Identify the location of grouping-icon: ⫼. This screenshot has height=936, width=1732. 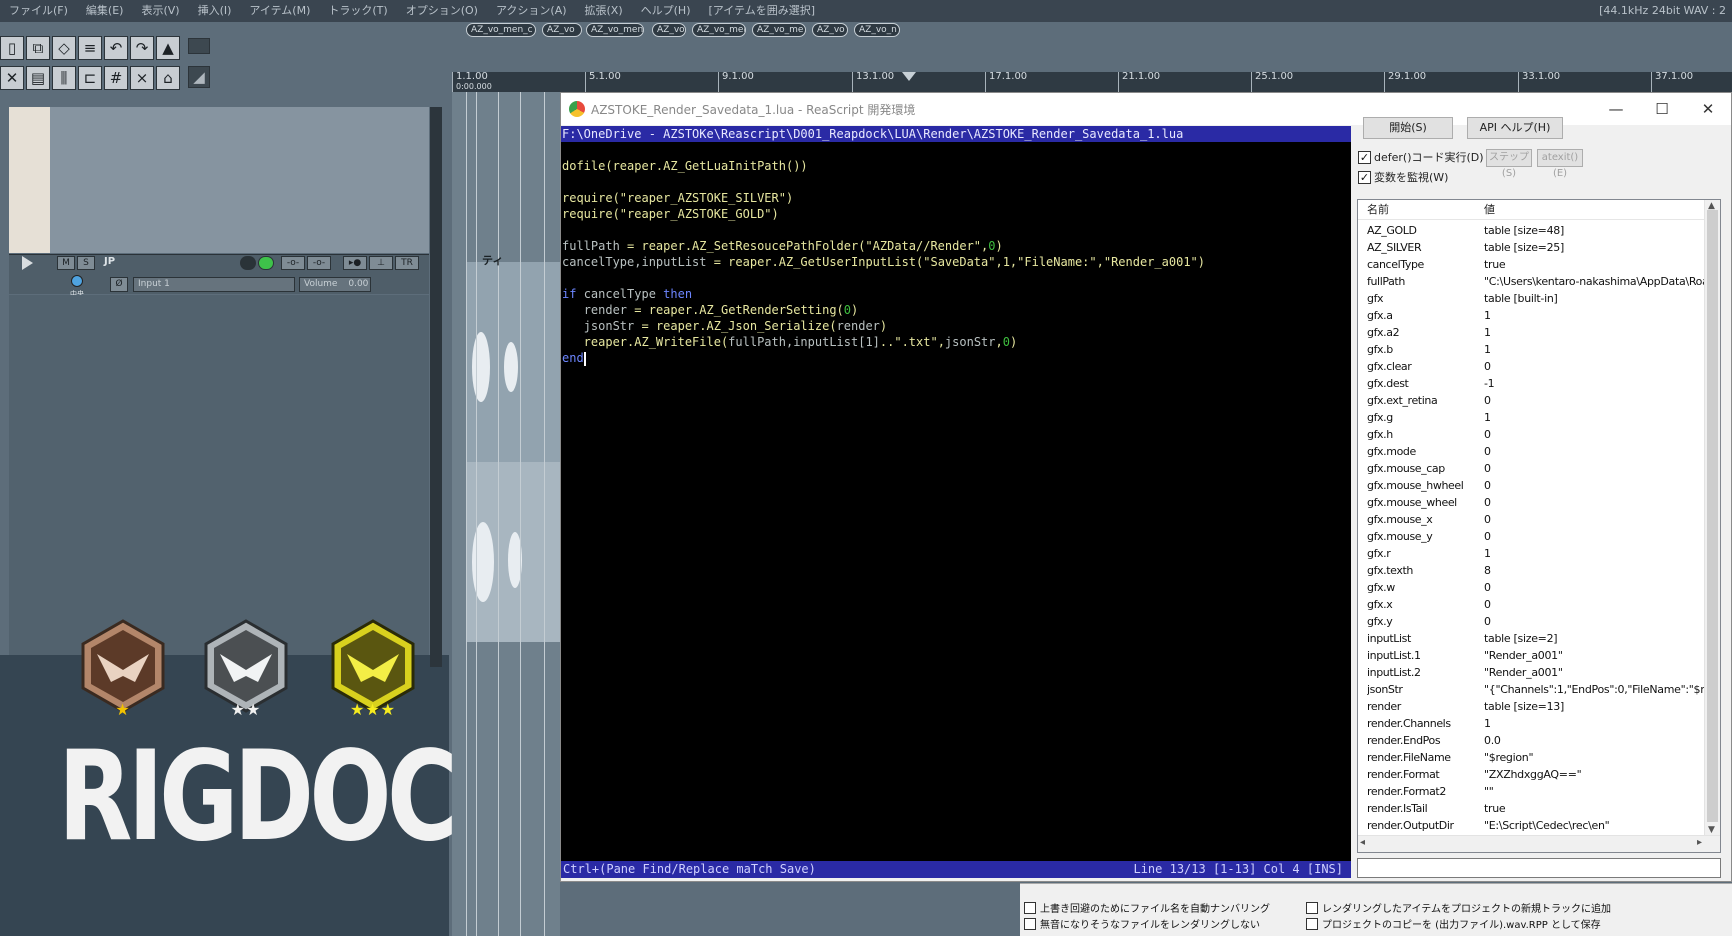
(64, 78).